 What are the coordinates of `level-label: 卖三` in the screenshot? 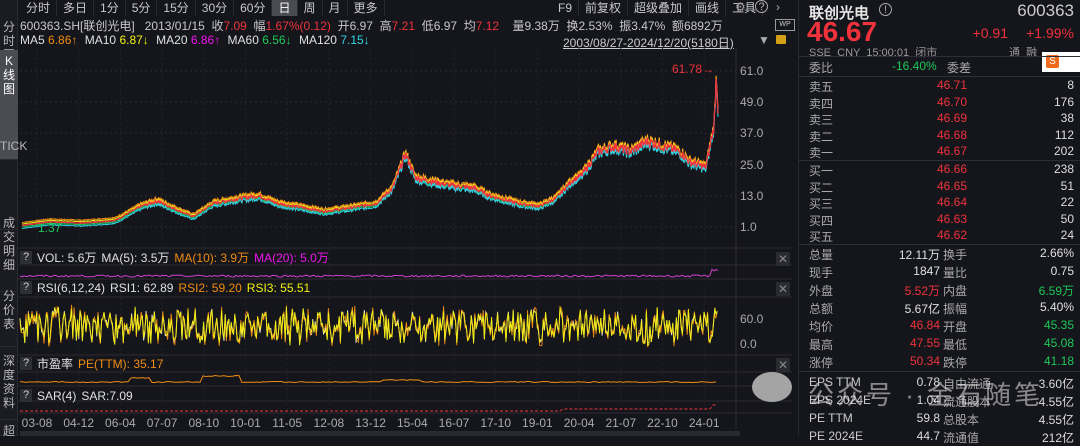 It's located at (821, 120).